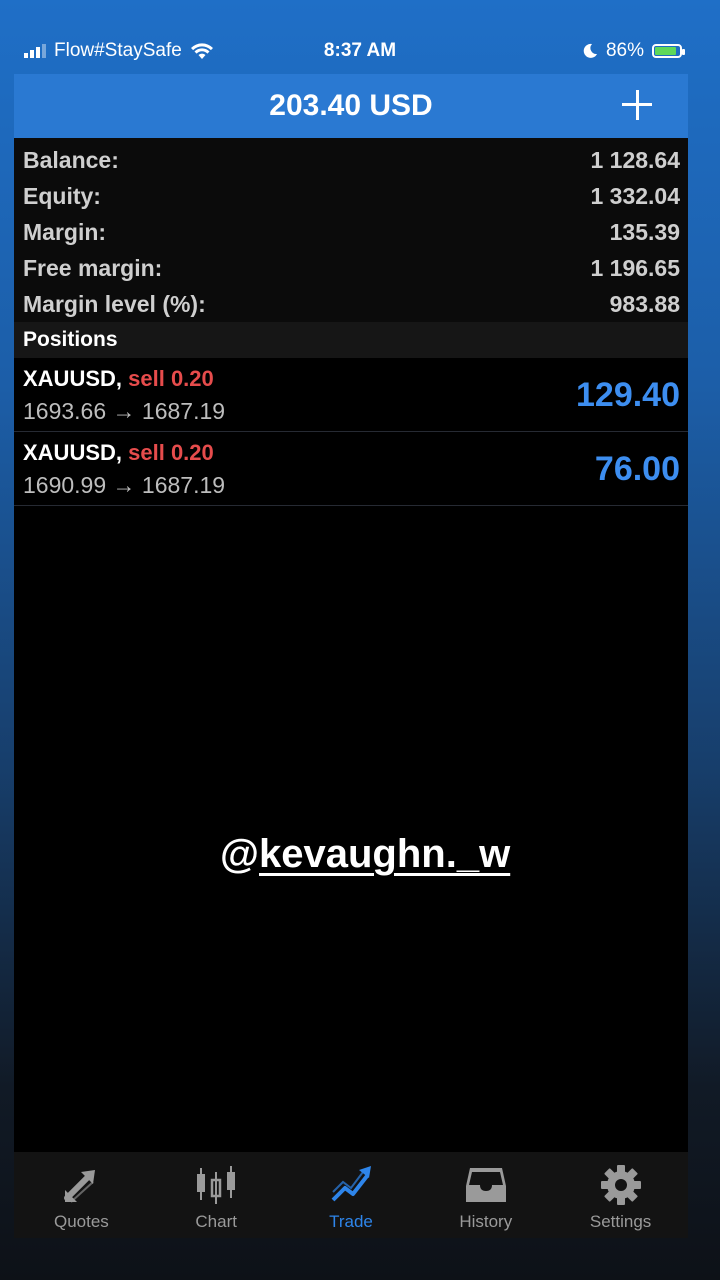  What do you see at coordinates (351, 1184) in the screenshot?
I see `trend-arrow-icon` at bounding box center [351, 1184].